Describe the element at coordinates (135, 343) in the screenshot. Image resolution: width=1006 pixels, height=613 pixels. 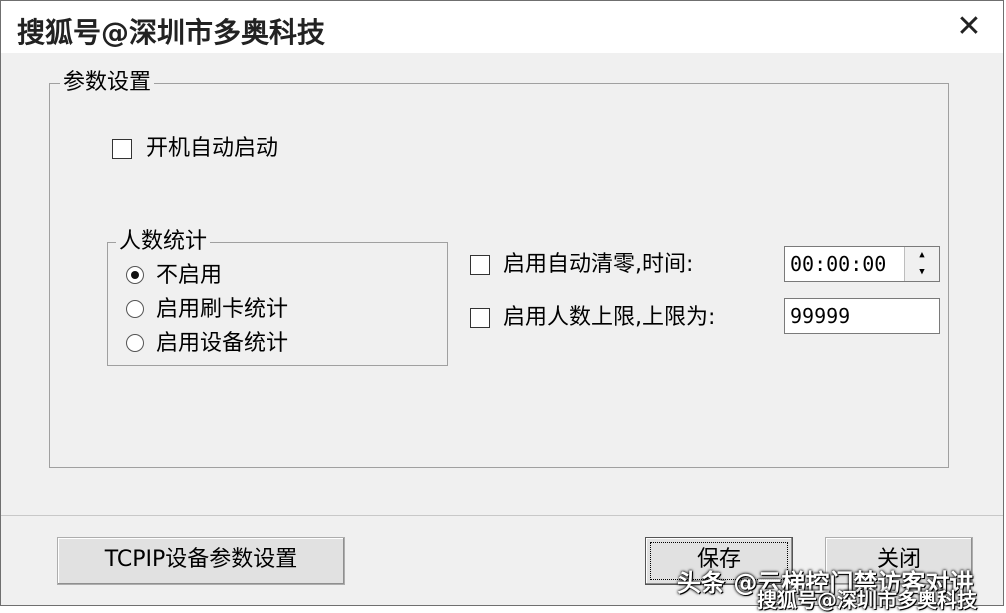
I see `radio-device-count` at that location.